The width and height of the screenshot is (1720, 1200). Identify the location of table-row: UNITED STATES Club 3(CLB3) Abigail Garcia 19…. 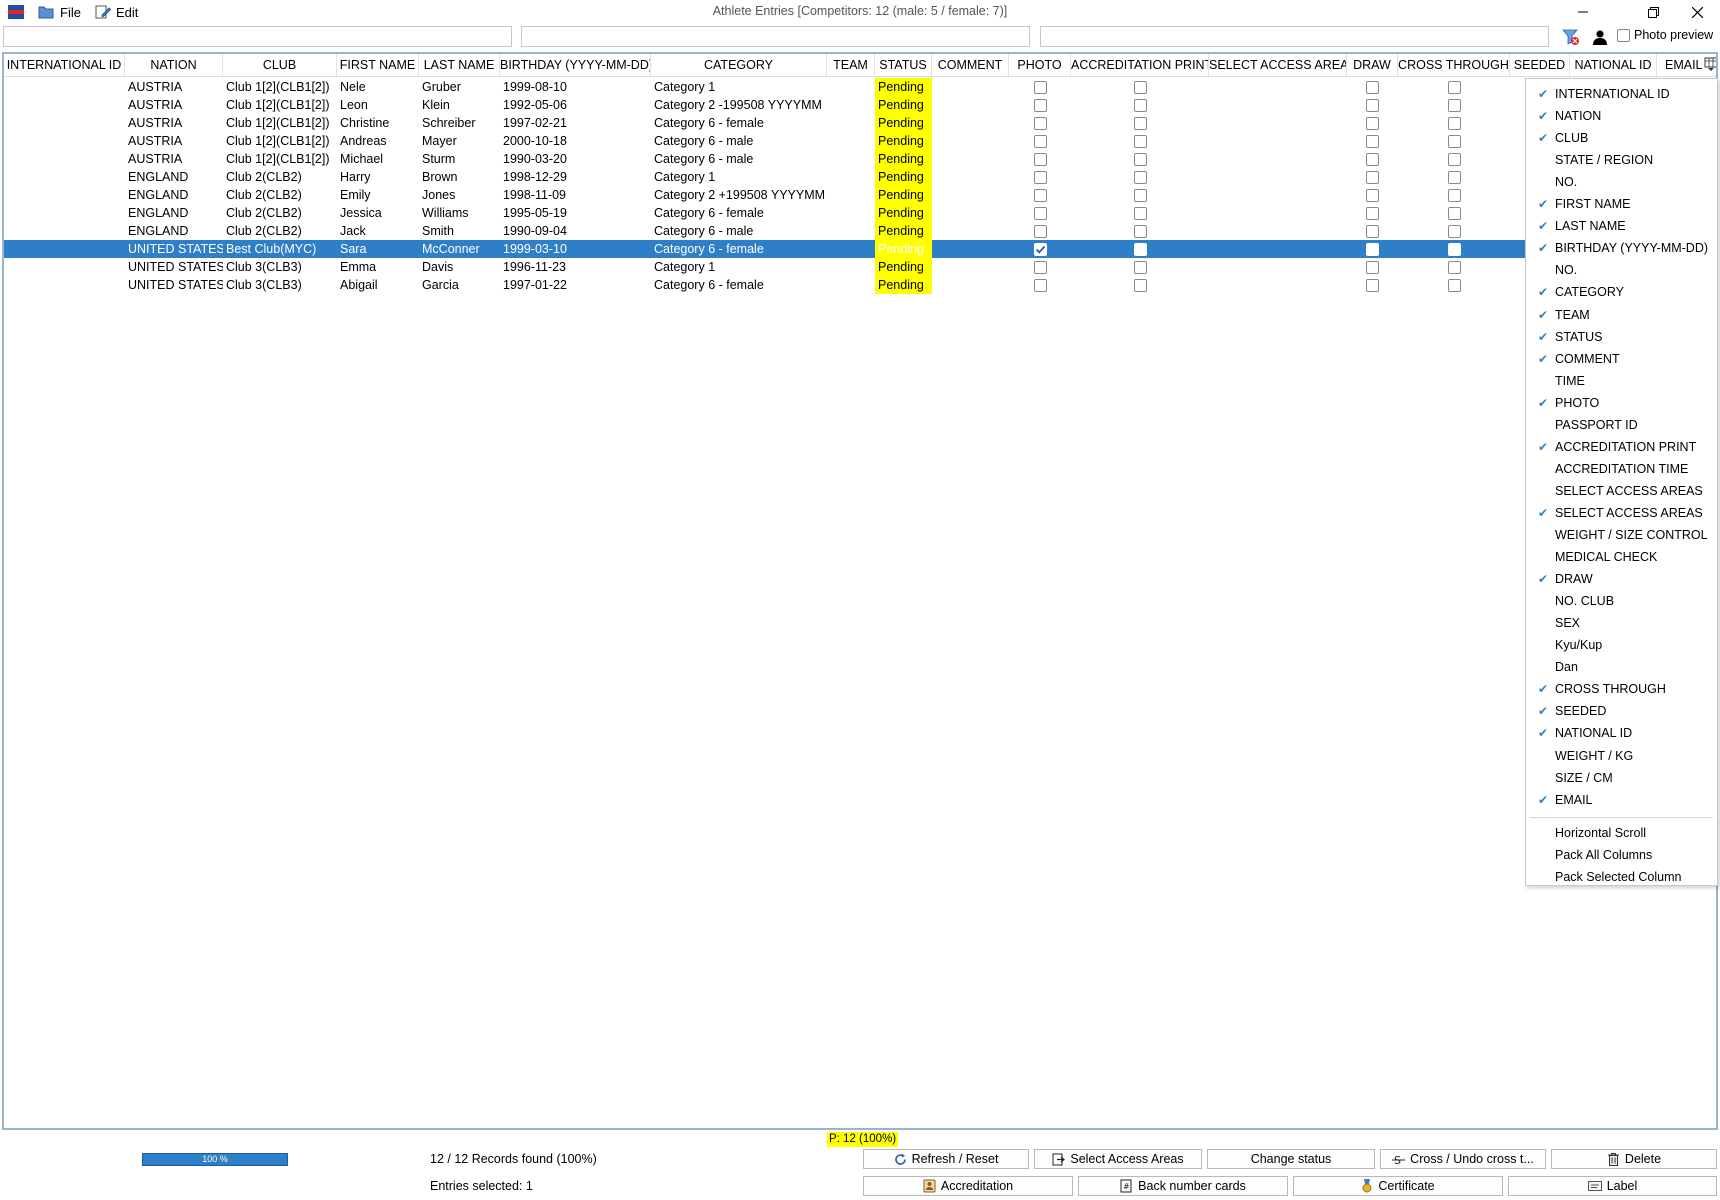
(860, 285).